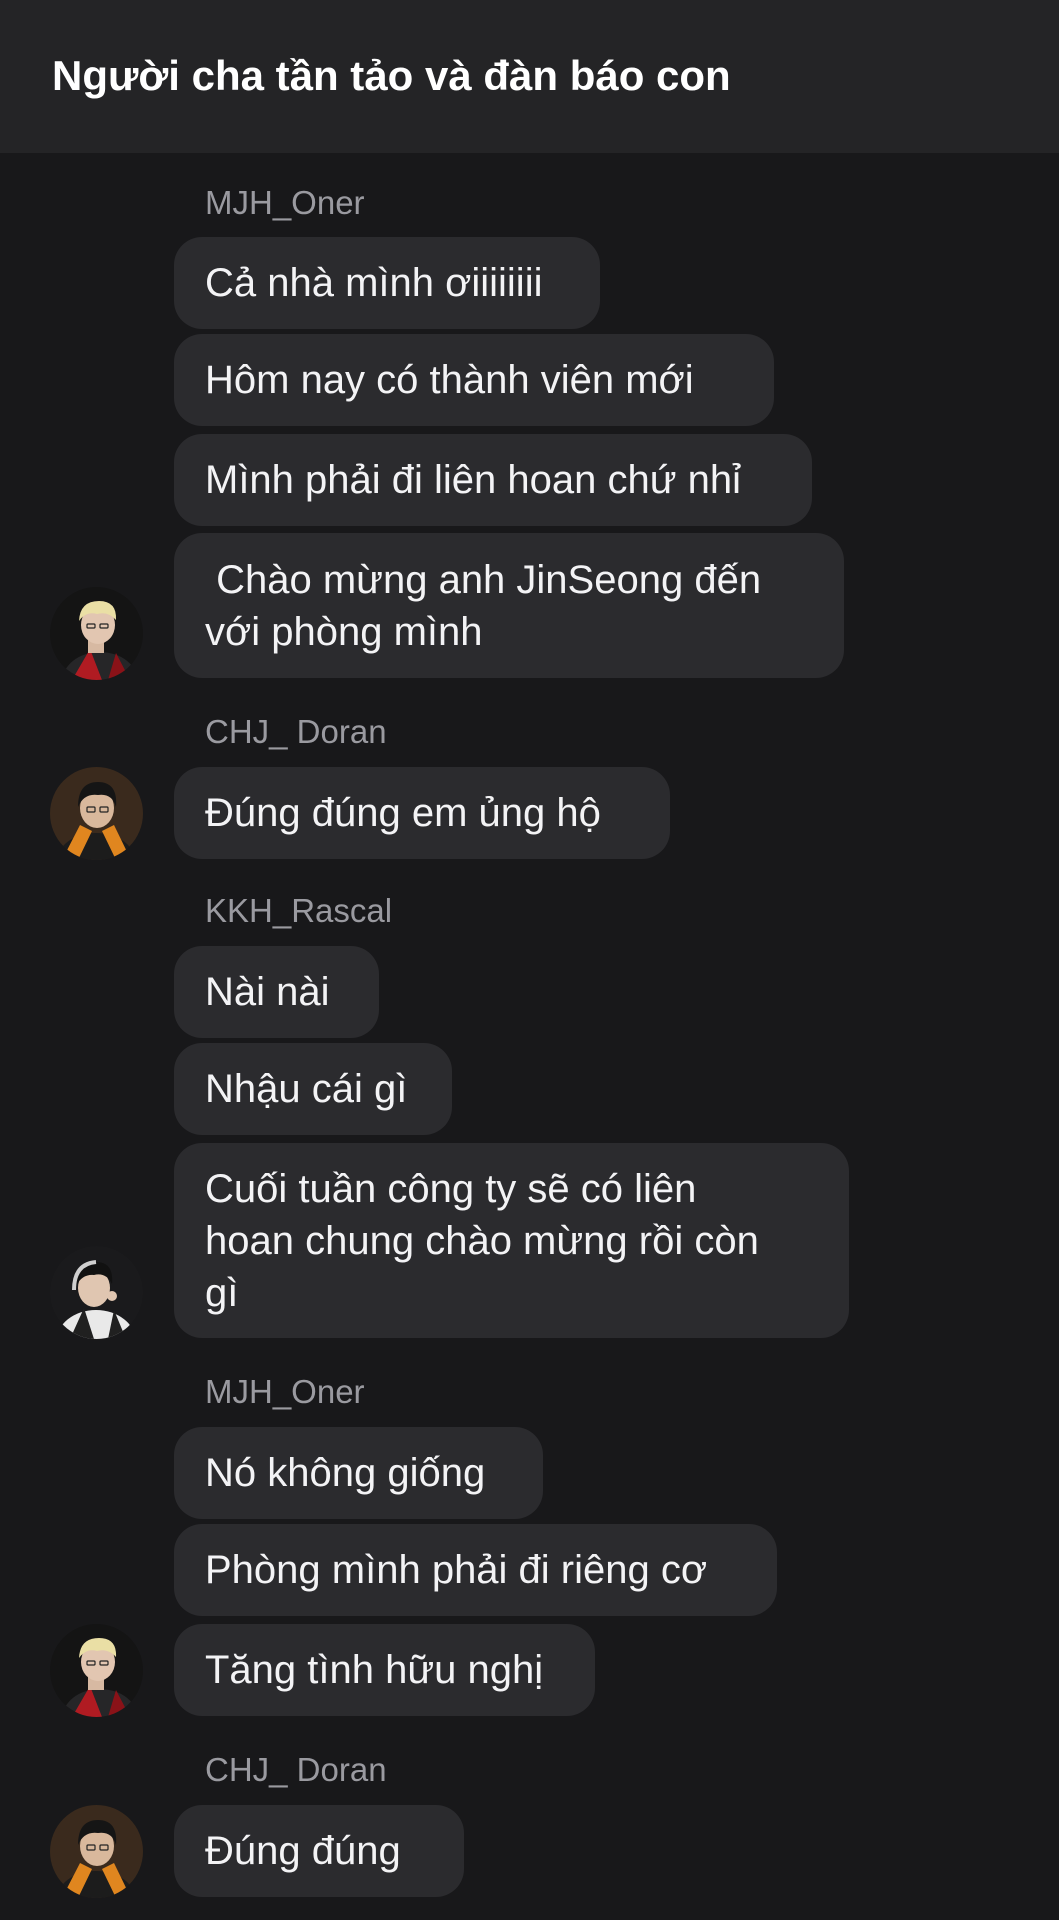 The height and width of the screenshot is (1920, 1059). What do you see at coordinates (96, 1292) in the screenshot?
I see `rascal-avatar-icon` at bounding box center [96, 1292].